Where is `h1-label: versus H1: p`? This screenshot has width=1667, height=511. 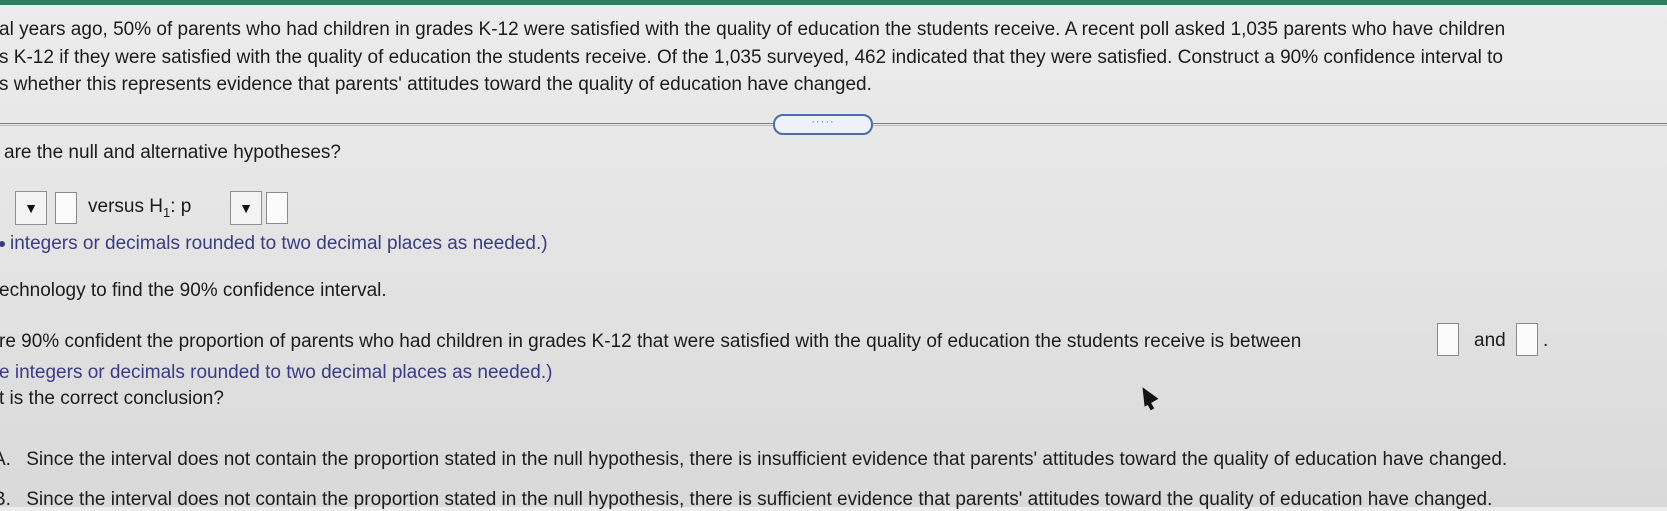 h1-label: versus H1: p is located at coordinates (139, 208).